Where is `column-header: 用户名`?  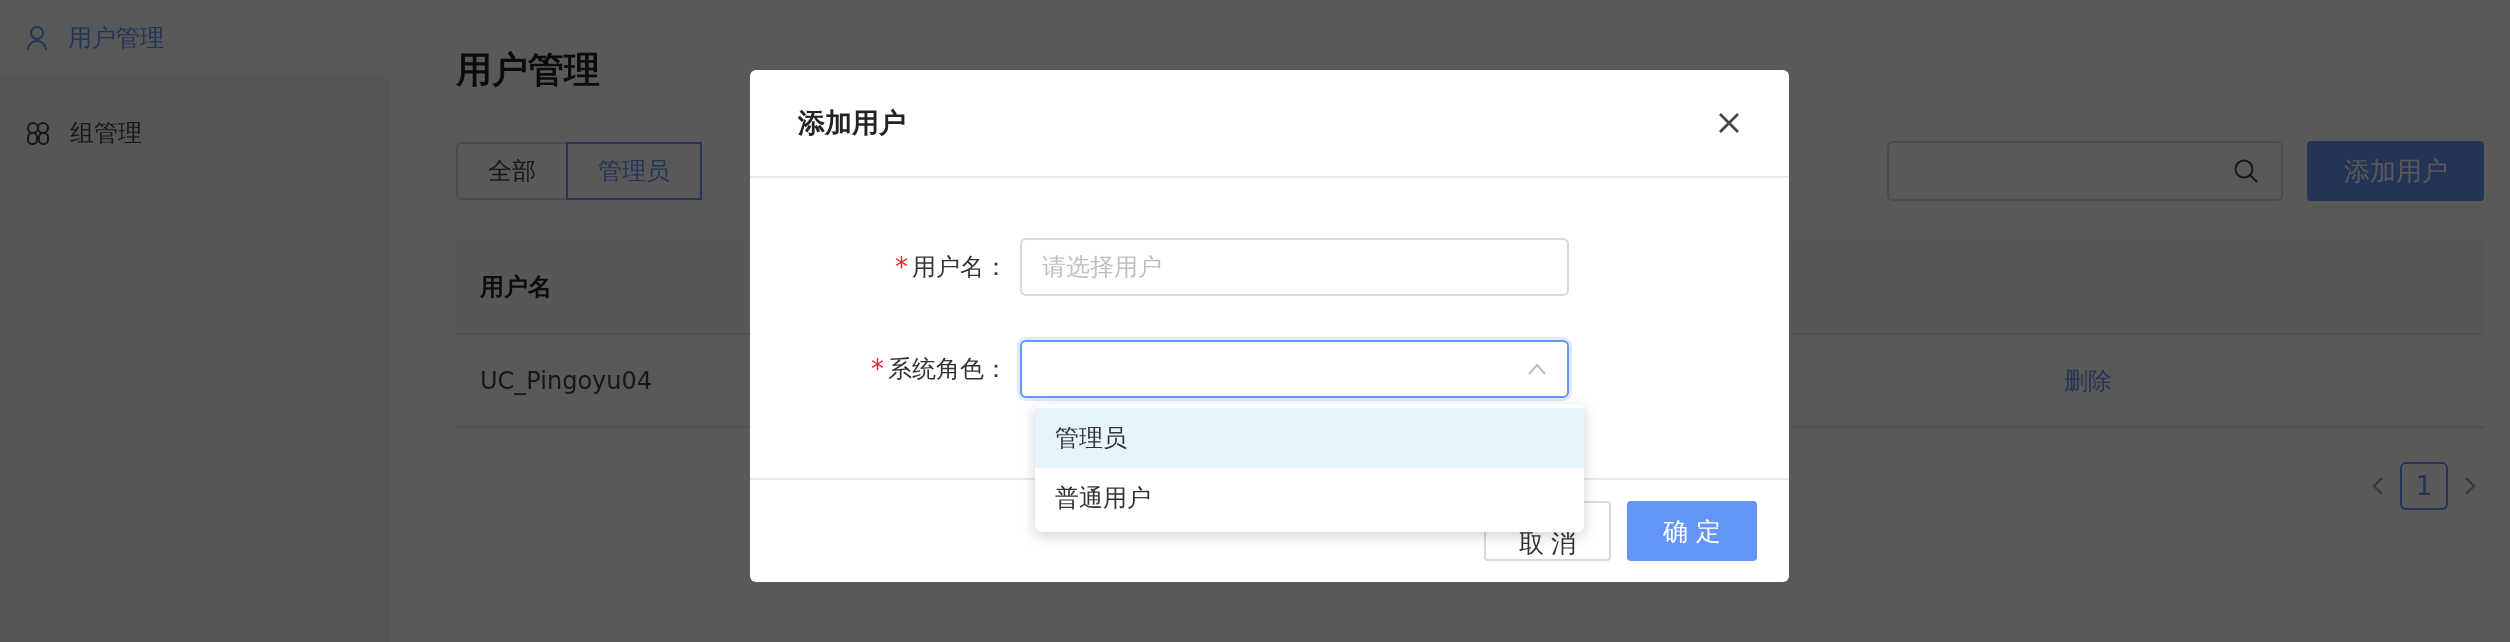
column-header: 用户名 is located at coordinates (515, 287).